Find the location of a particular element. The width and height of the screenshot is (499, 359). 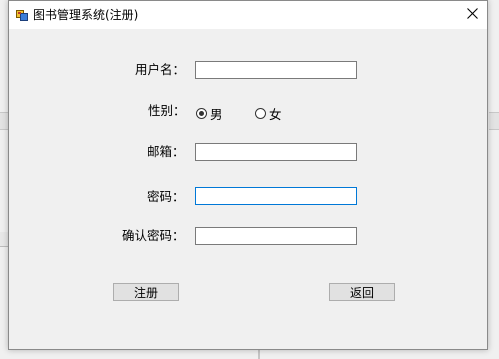

gender-option-label: 男 is located at coordinates (216, 114).